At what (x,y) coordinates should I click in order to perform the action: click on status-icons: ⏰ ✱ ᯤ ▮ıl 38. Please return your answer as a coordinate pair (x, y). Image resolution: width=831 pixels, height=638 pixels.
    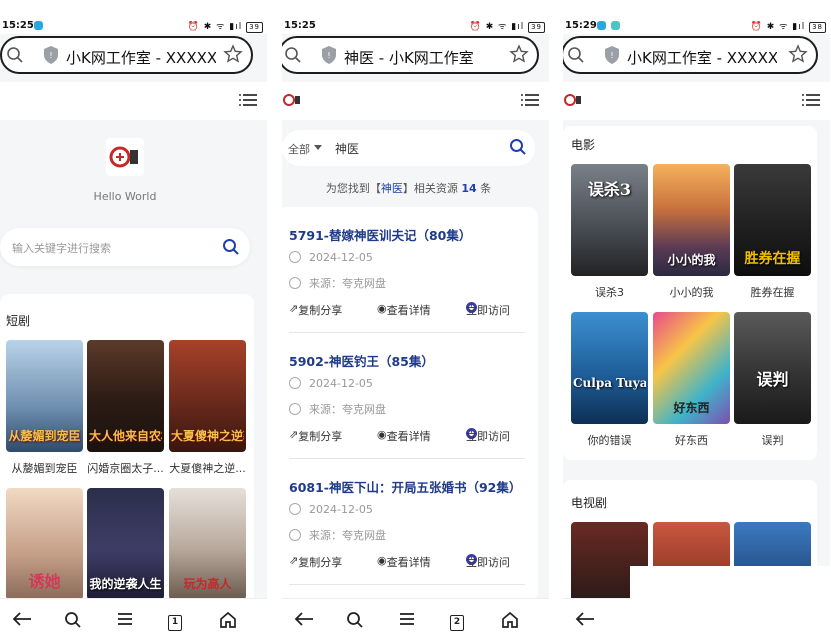
    Looking at the image, I should click on (788, 26).